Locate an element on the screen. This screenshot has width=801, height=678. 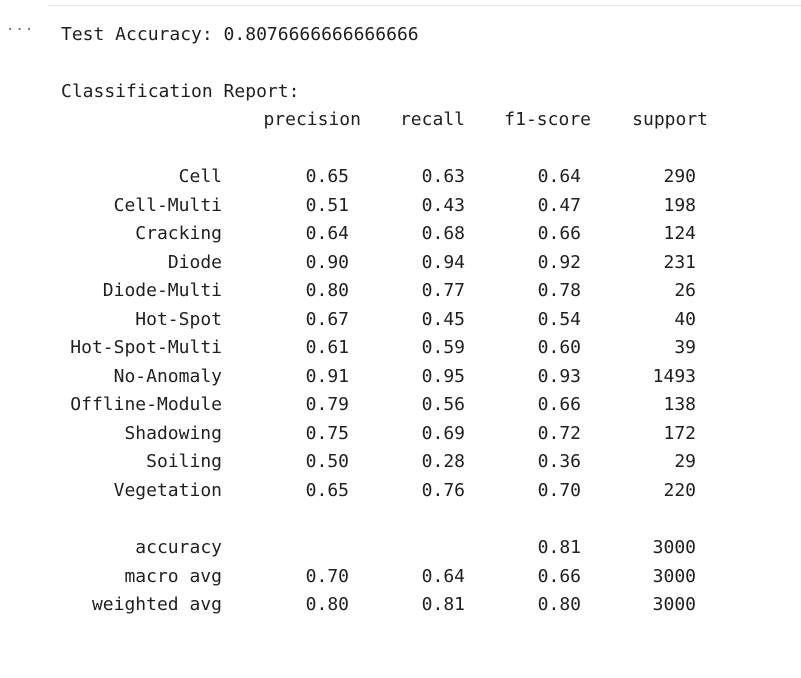
class-label: Soiling is located at coordinates (184, 461).